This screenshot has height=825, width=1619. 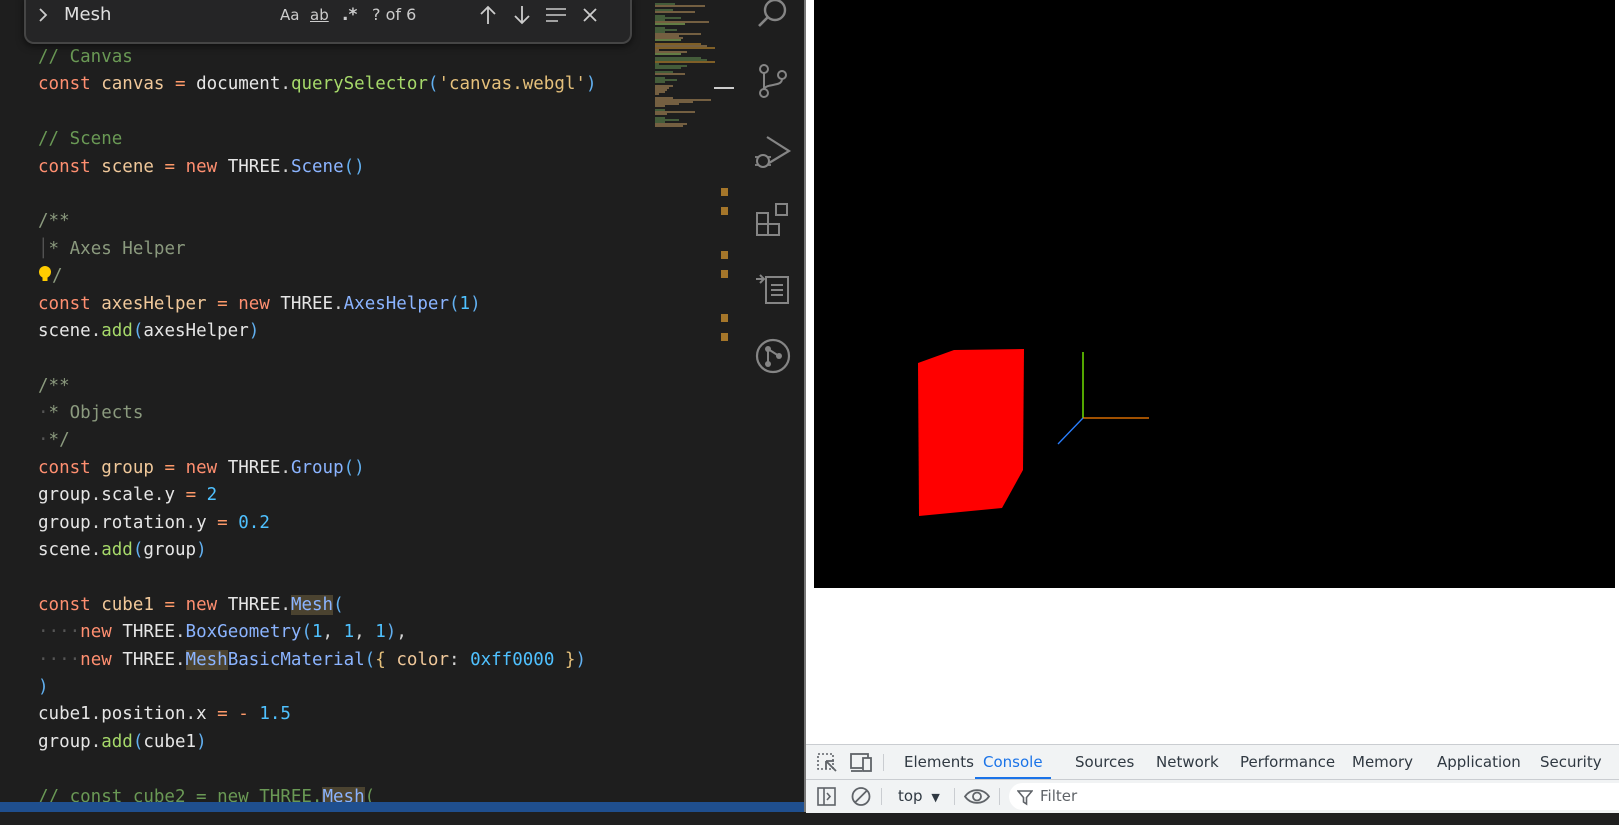 What do you see at coordinates (883, 762) in the screenshot?
I see `toolbar-separator` at bounding box center [883, 762].